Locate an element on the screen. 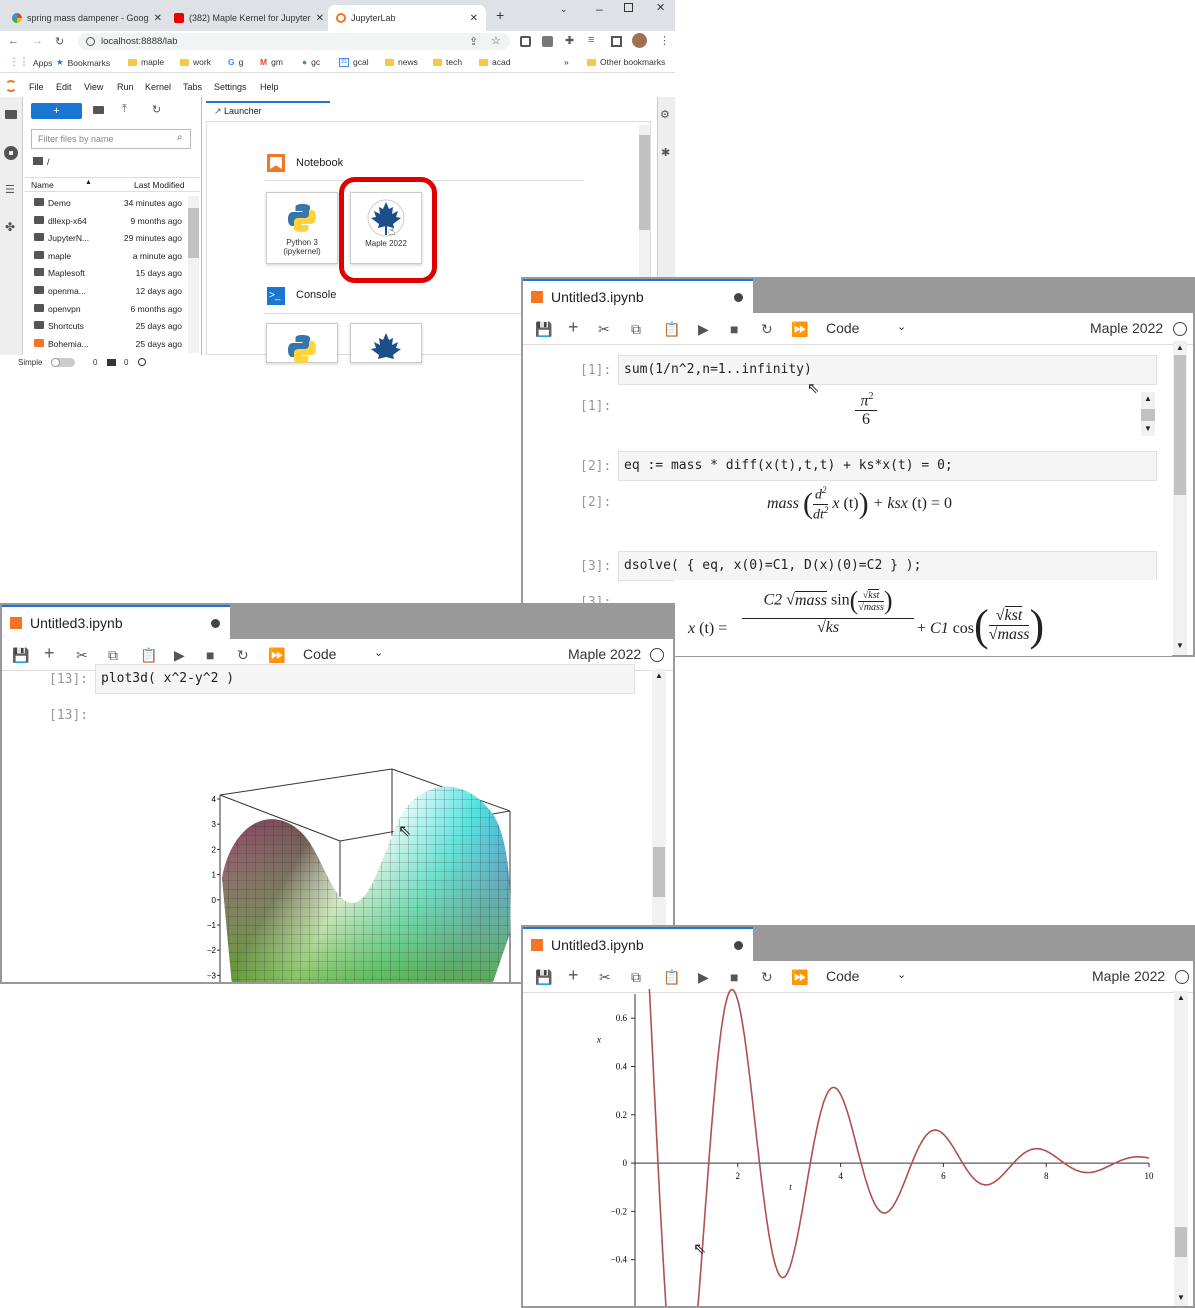 This screenshot has height=1308, width=1195. code-cell: dsolve( { eq, x(0)=C1, D(x)(0)=C2 } ); is located at coordinates (887, 566).